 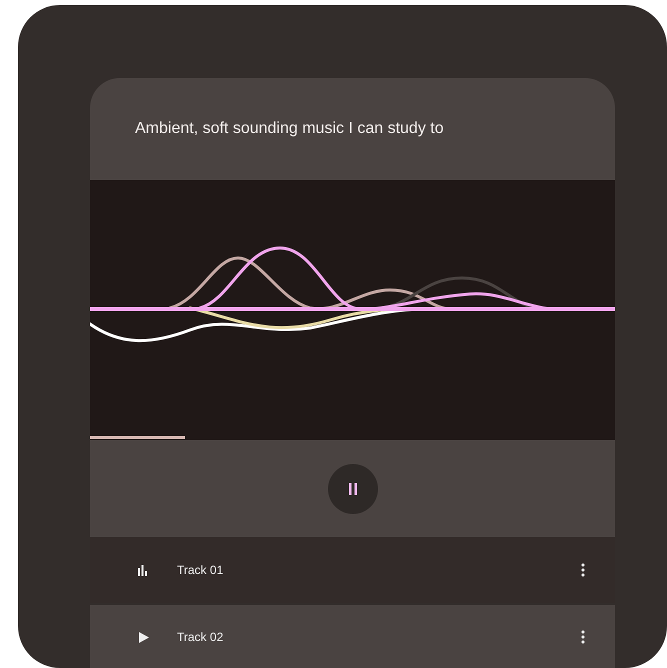 I want to click on track-title: Track 02, so click(x=200, y=637).